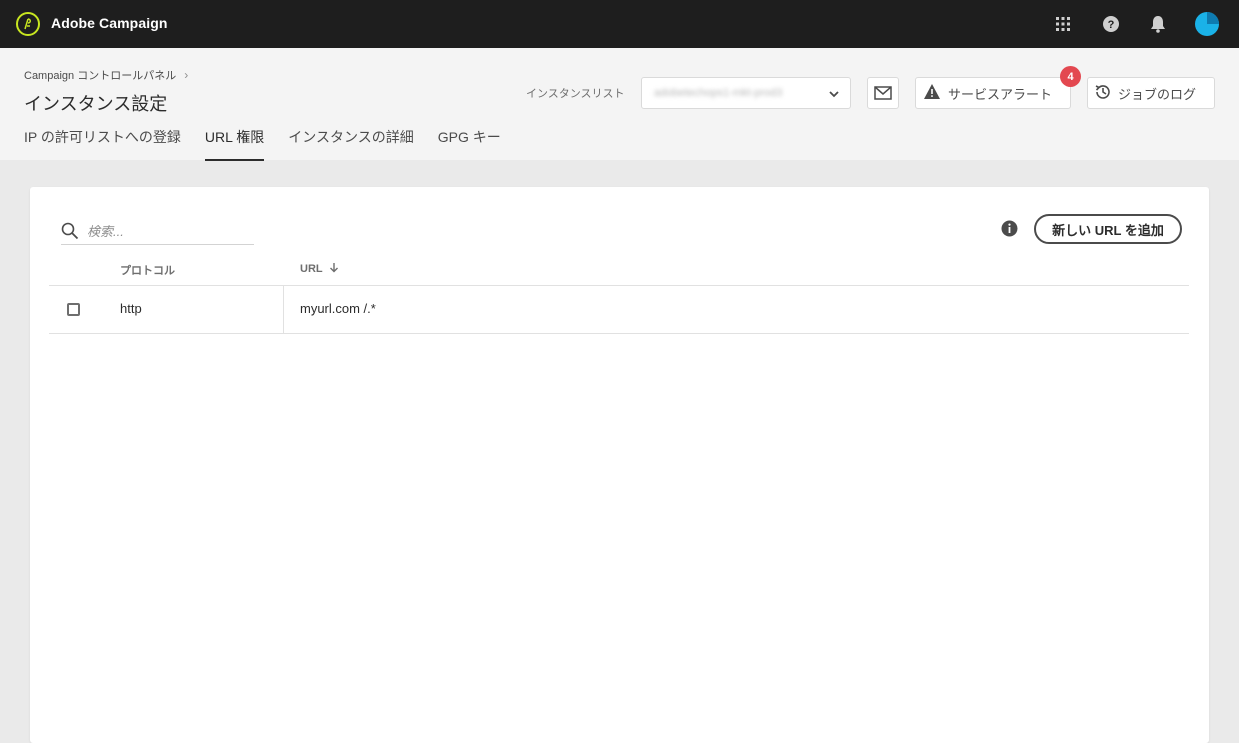 This screenshot has width=1239, height=743. What do you see at coordinates (186, 75) in the screenshot?
I see `chevron-right-icon: ›` at bounding box center [186, 75].